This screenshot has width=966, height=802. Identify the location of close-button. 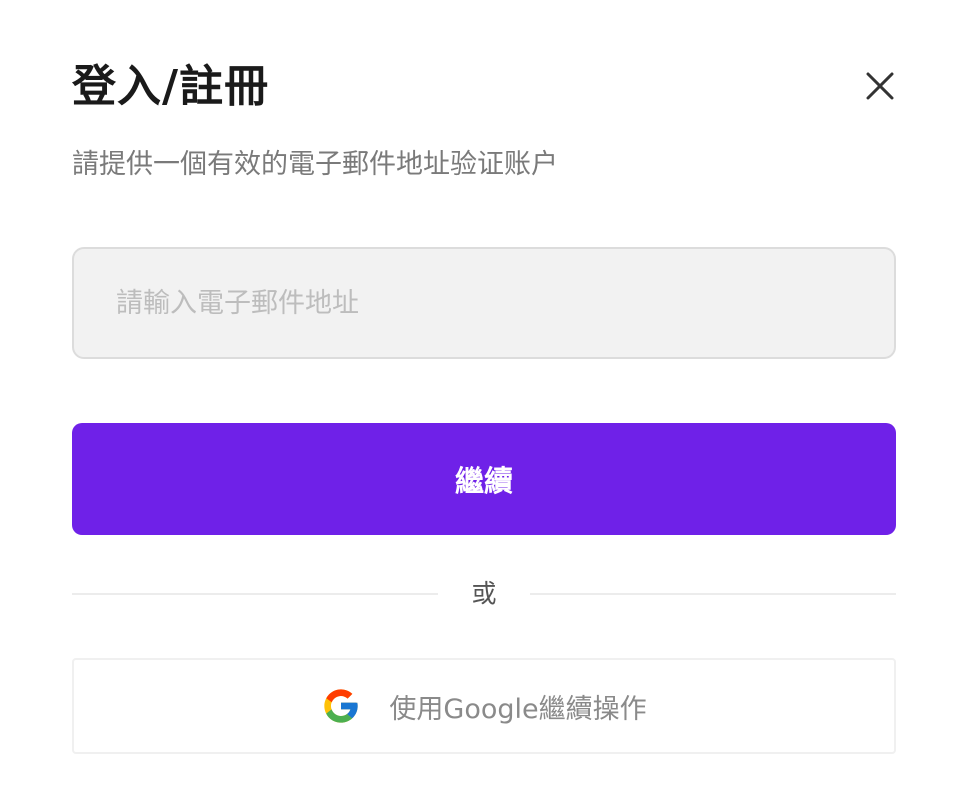
(880, 86).